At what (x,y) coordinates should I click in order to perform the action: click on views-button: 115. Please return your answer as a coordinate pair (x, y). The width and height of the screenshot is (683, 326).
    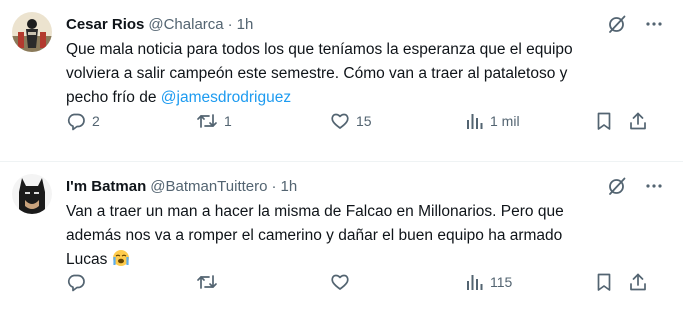
    Looking at the image, I should click on (488, 282).